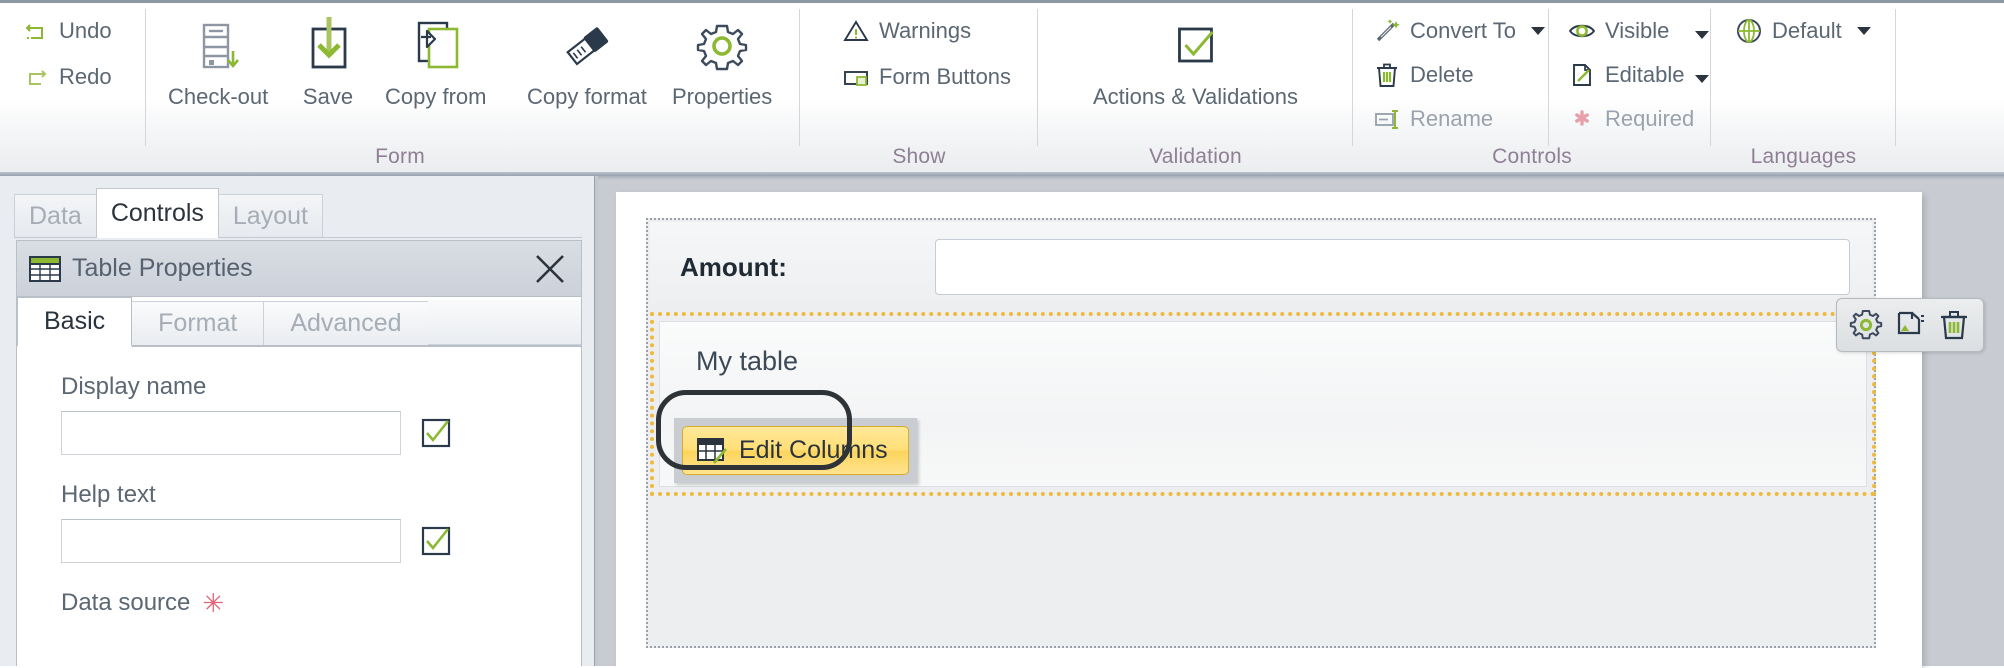 The width and height of the screenshot is (2004, 668). Describe the element at coordinates (925, 30) in the screenshot. I see `warnings-label: Warnings` at that location.